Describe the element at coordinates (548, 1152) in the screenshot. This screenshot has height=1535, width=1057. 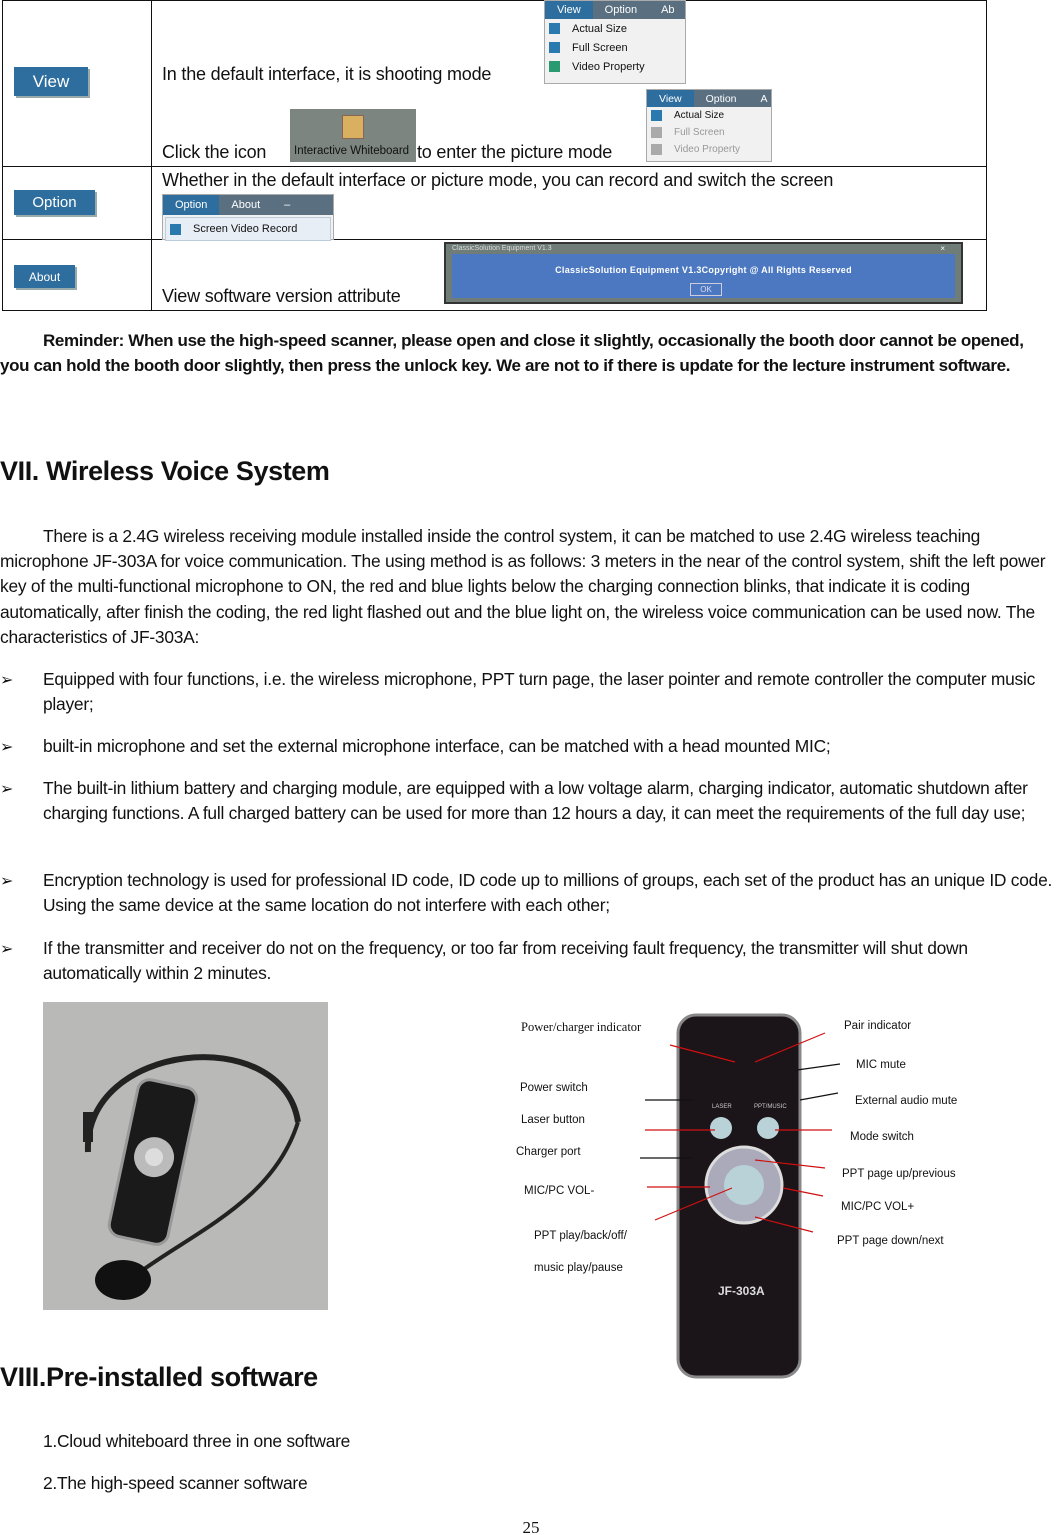
I see `diagram-label: Charger port` at that location.